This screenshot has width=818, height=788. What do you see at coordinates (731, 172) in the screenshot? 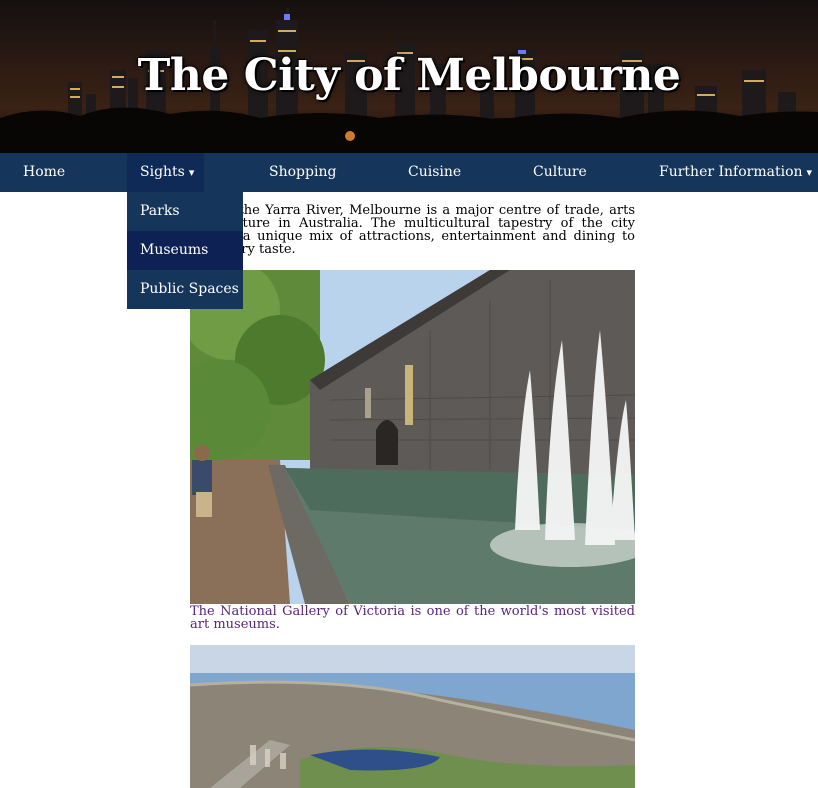
I see `nav-further-information-label: Further Information` at bounding box center [731, 172].